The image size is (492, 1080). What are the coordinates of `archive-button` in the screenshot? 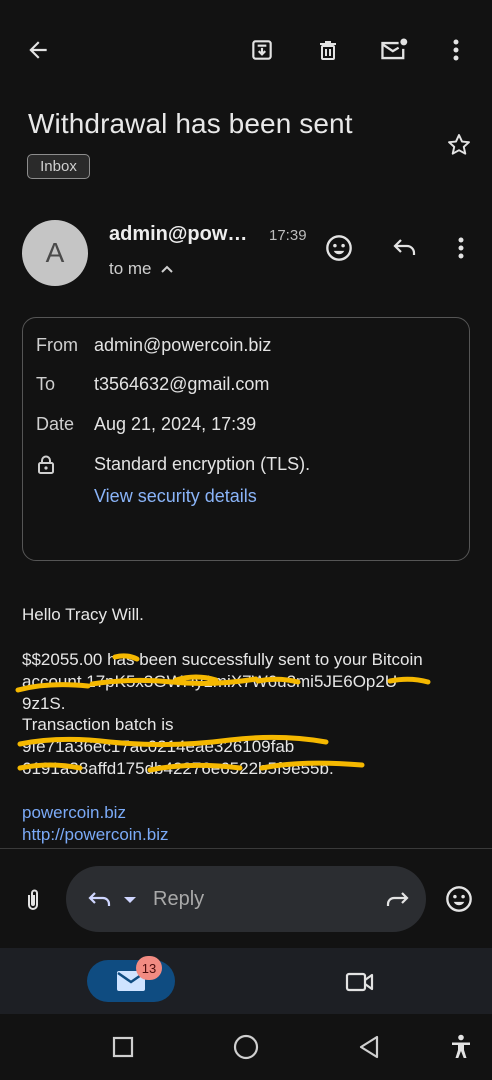 It's located at (262, 50).